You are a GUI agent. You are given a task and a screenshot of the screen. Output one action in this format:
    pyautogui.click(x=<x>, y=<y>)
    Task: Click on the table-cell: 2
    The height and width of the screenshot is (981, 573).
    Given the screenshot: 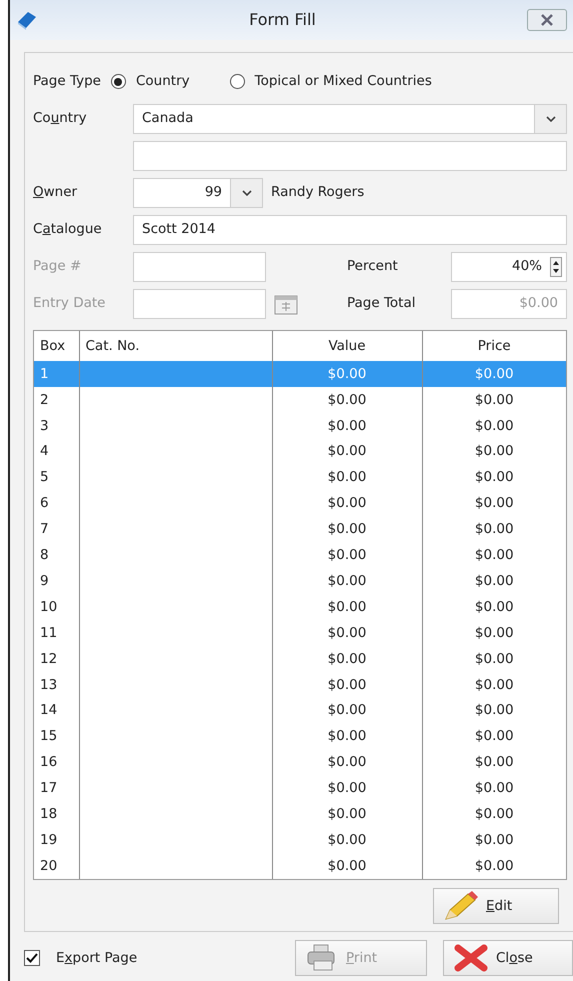 What is the action you would take?
    pyautogui.click(x=56, y=399)
    